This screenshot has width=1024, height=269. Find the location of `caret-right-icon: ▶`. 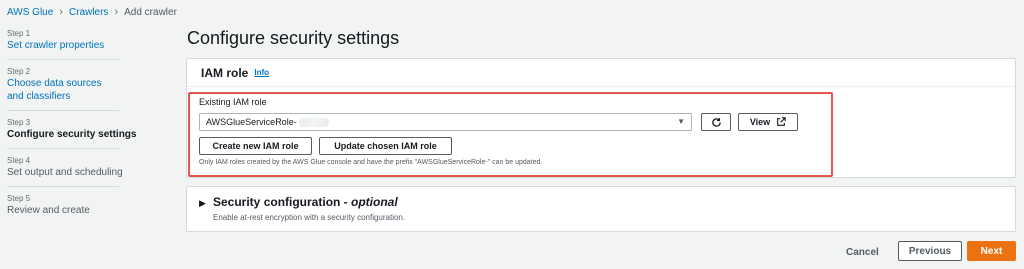

caret-right-icon: ▶ is located at coordinates (202, 203).